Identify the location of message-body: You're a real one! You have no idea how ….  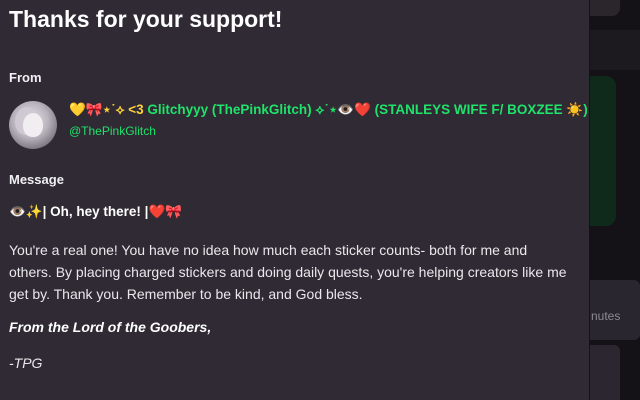
(288, 272).